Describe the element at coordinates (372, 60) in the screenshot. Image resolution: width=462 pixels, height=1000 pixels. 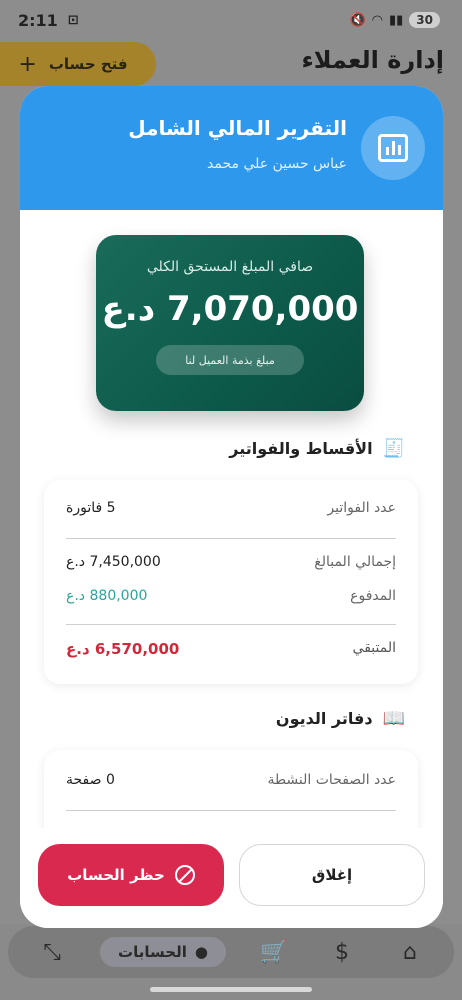
I see `page-title: إدارة العملاء` at that location.